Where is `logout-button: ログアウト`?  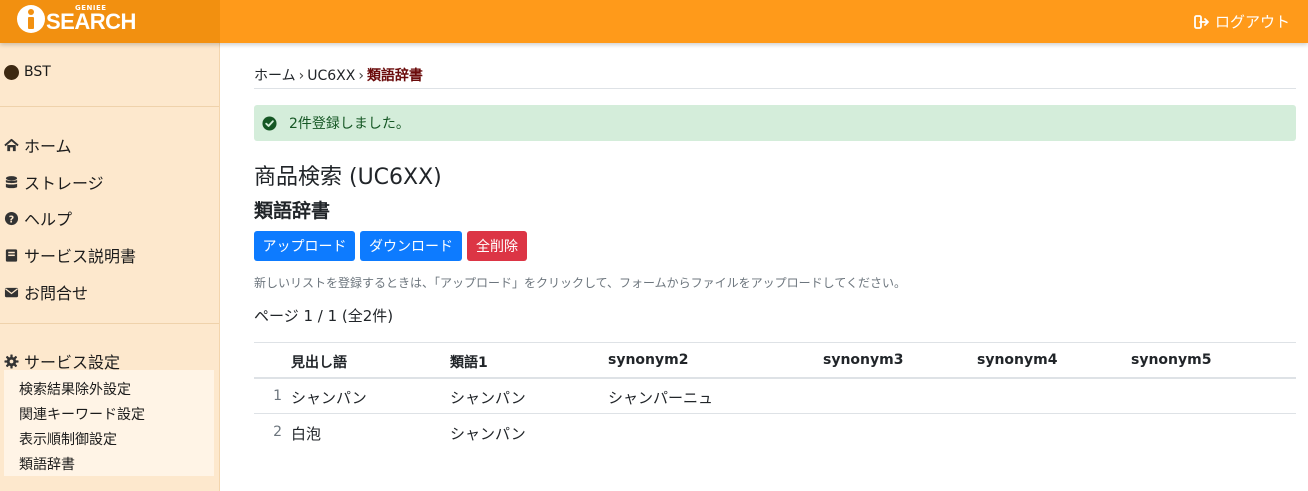
logout-button: ログアウト is located at coordinates (1242, 21).